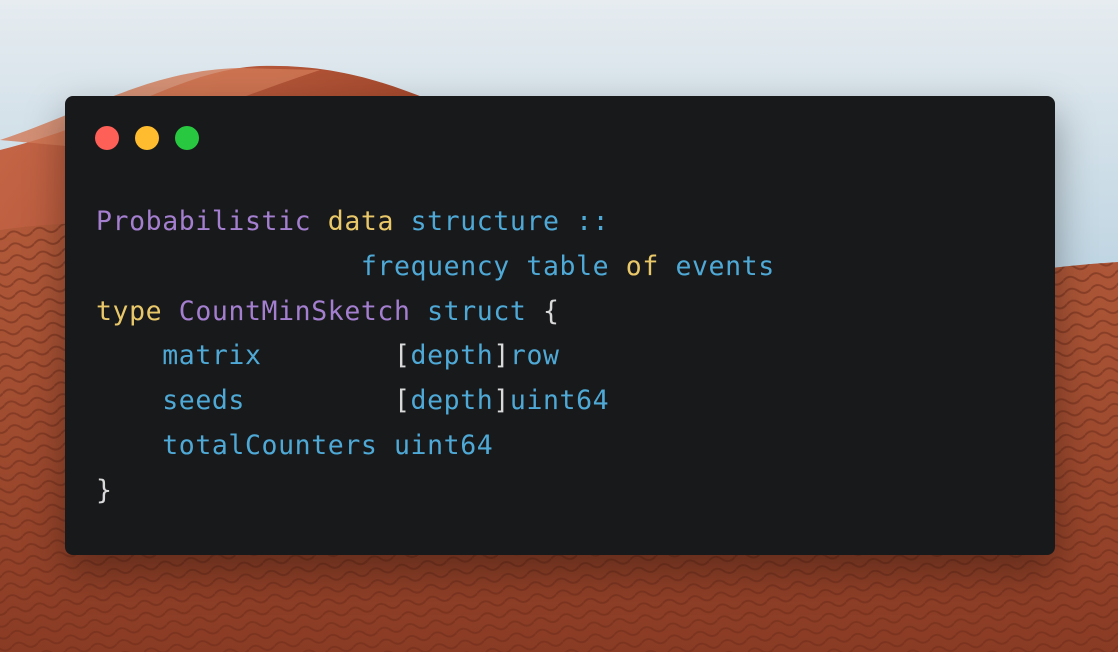 This screenshot has height=652, width=1118. I want to click on code-line: }, so click(435, 491).